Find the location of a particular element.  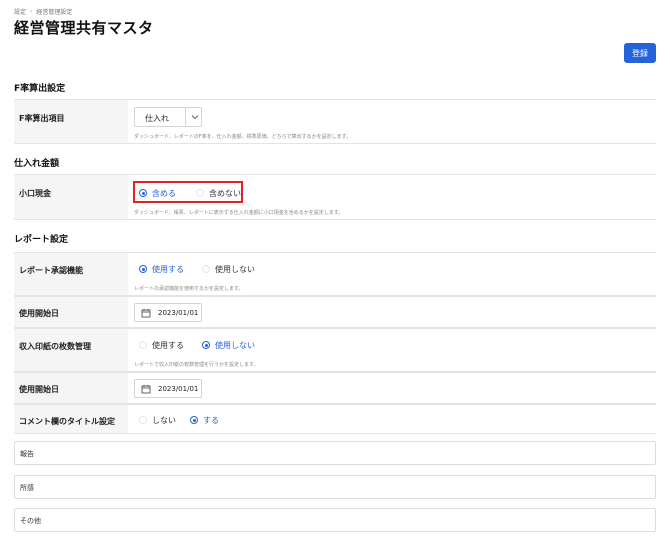

breadcrumb: 設定 › 経営管理設定 is located at coordinates (43, 11).